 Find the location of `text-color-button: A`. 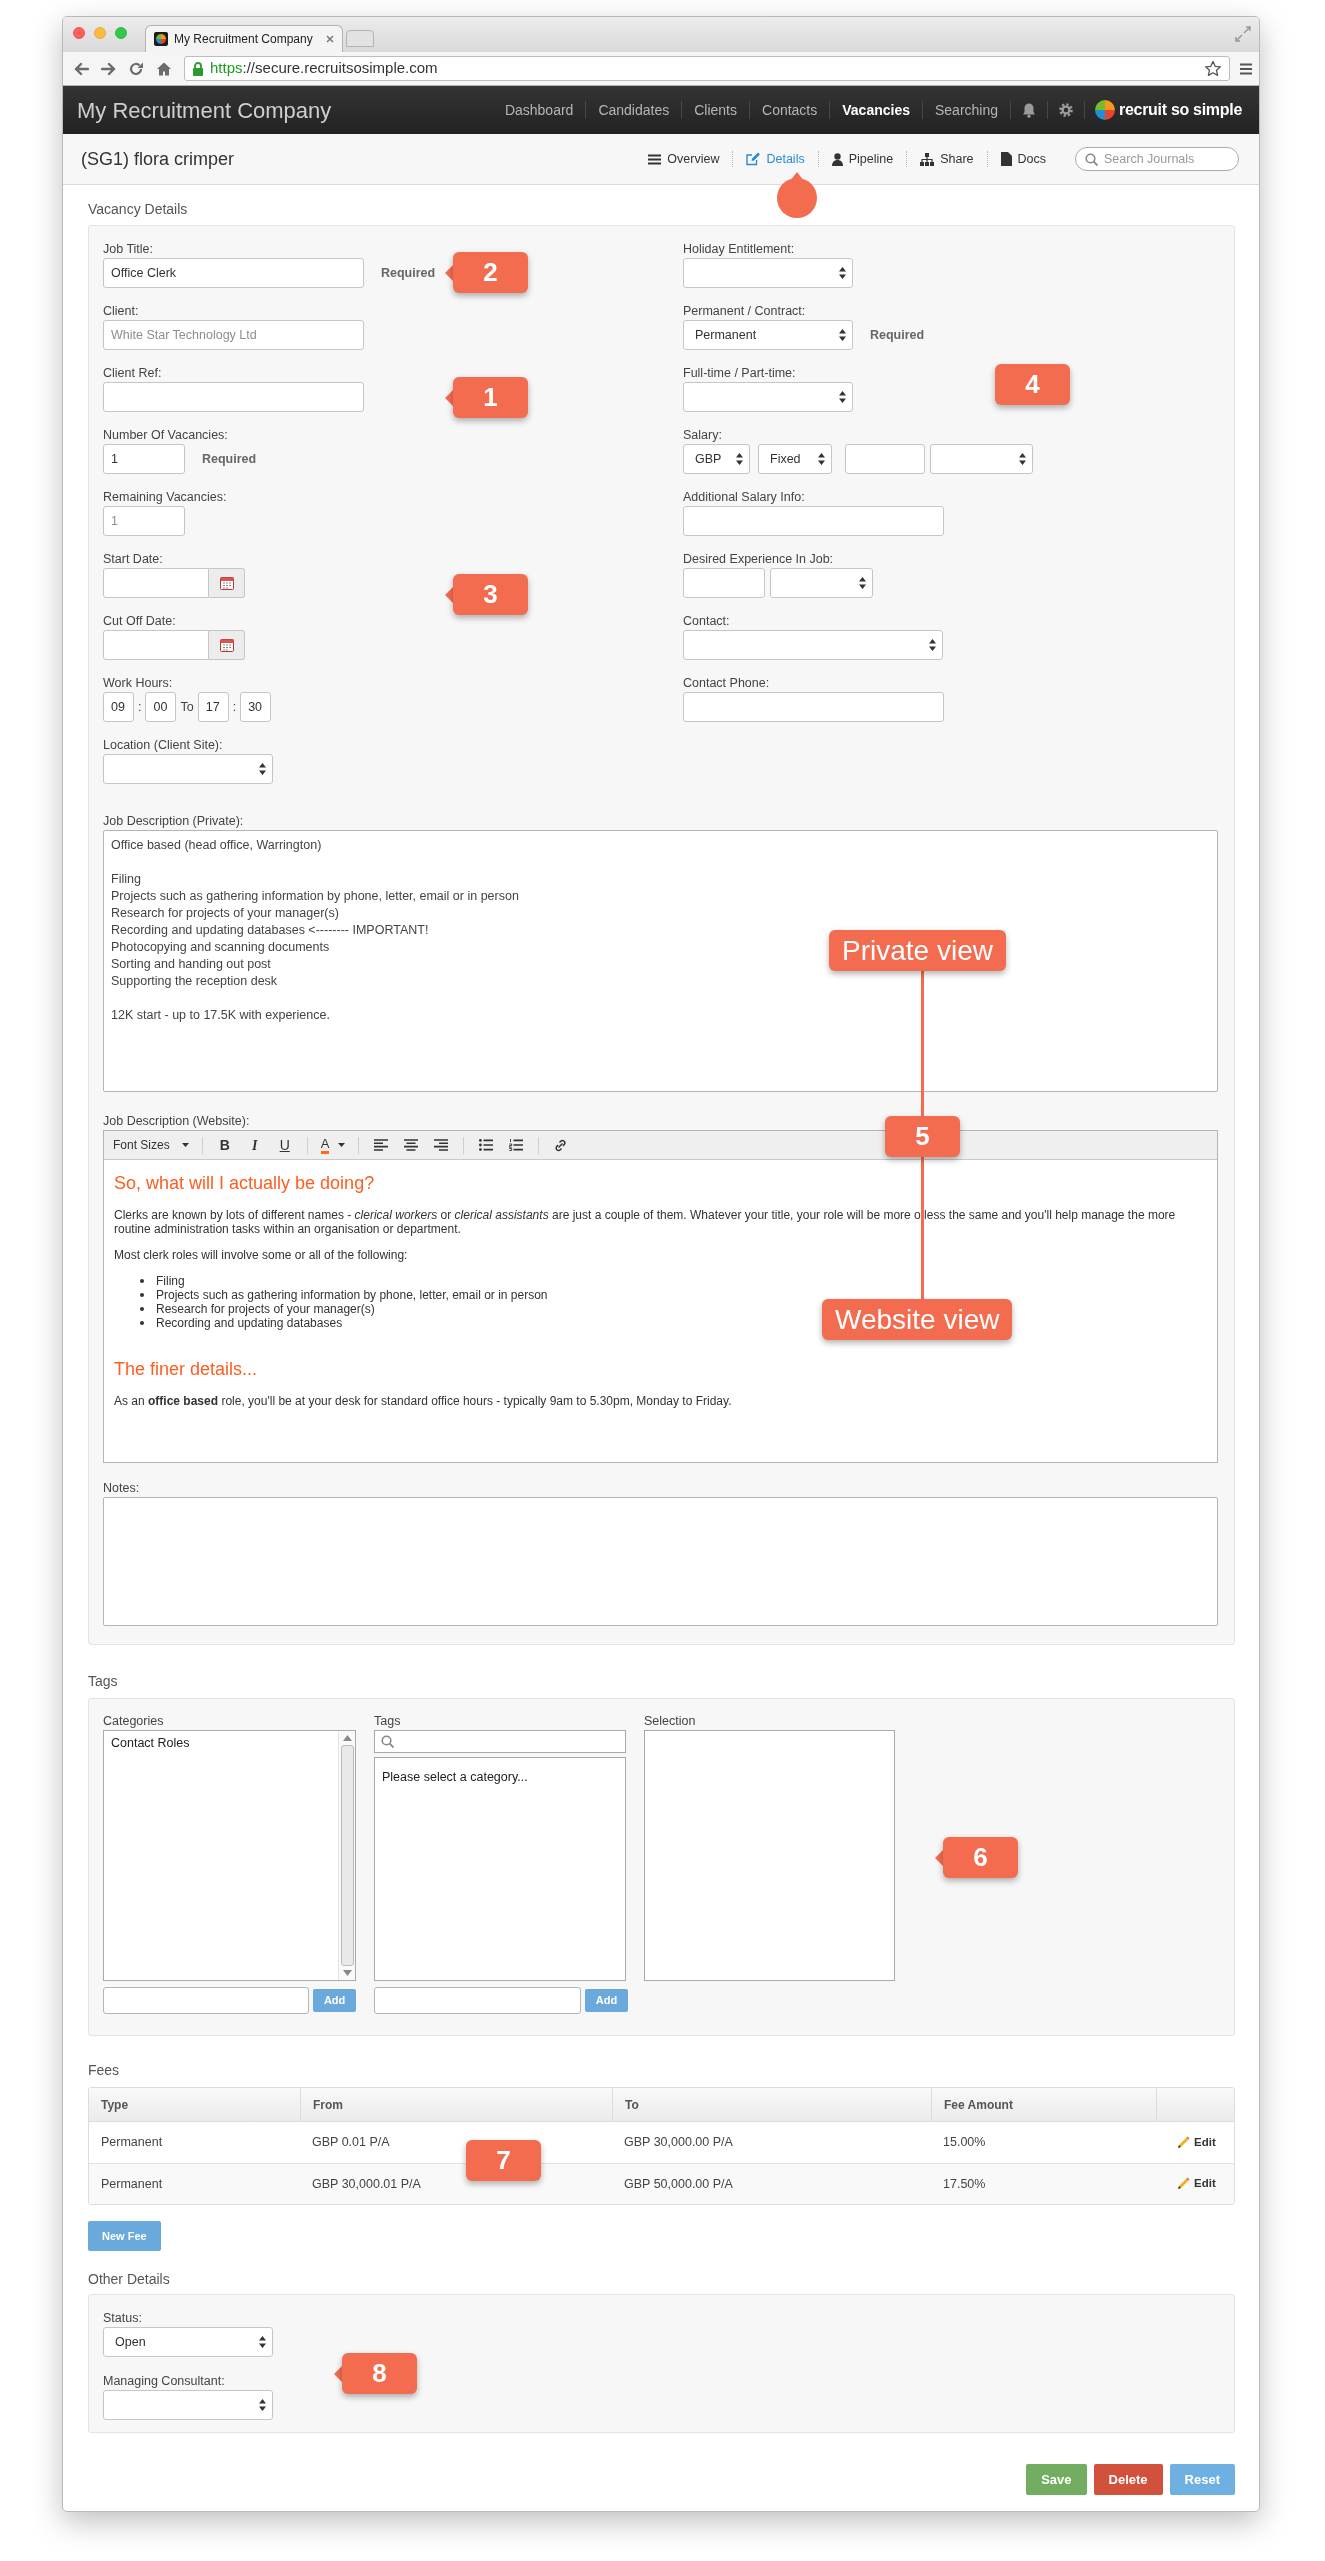

text-color-button: A is located at coordinates (333, 1145).